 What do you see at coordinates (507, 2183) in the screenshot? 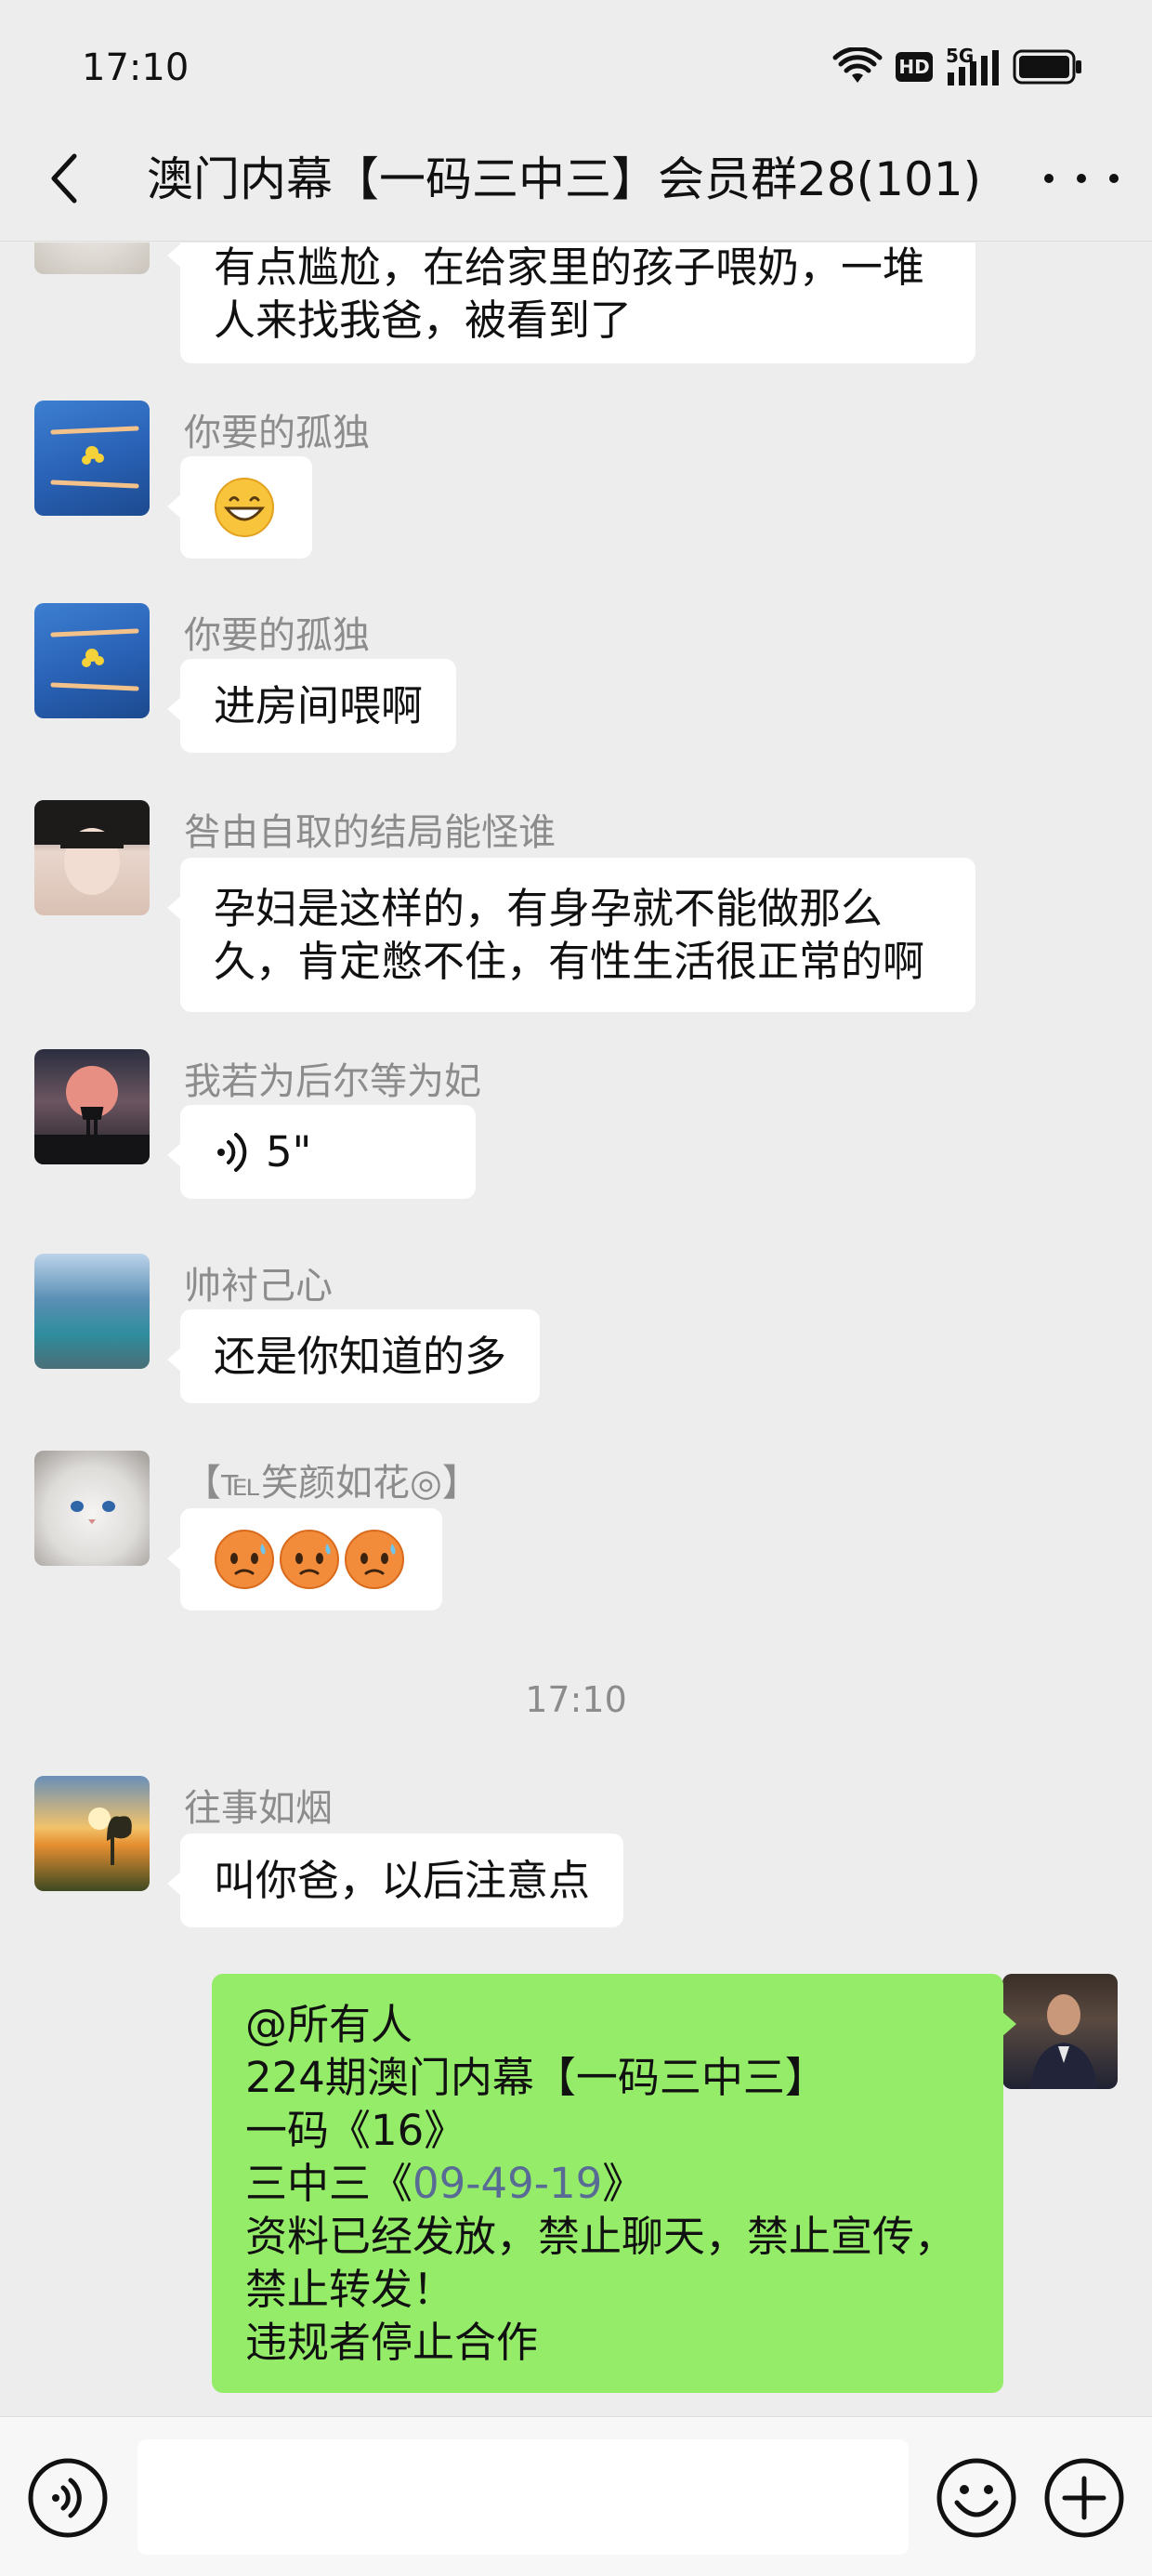
I see `number-link: 09-49-19` at bounding box center [507, 2183].